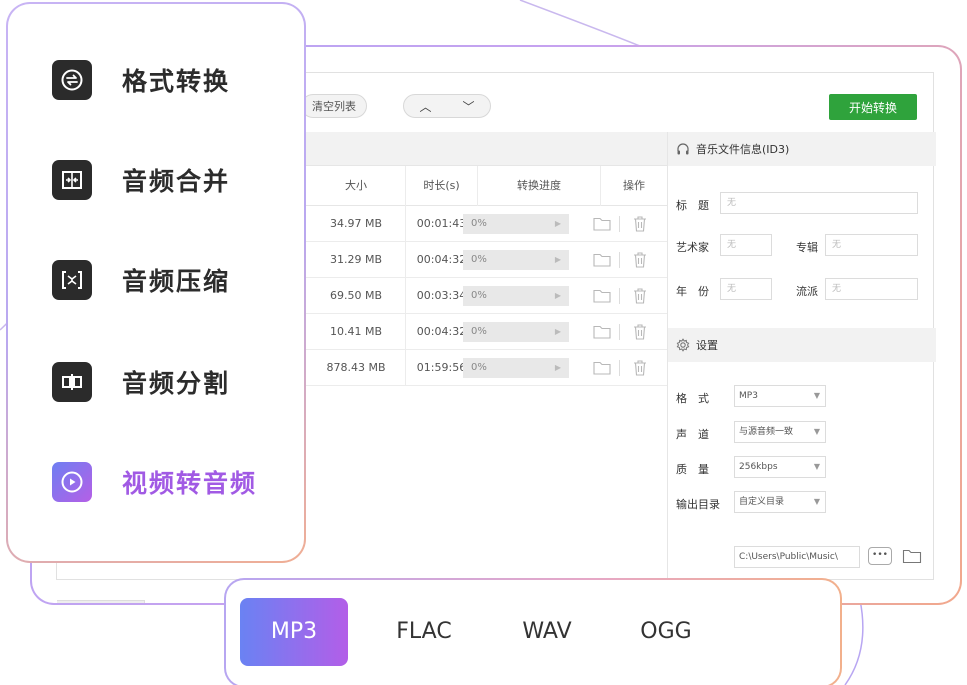  I want to click on album-input: 无, so click(871, 245).